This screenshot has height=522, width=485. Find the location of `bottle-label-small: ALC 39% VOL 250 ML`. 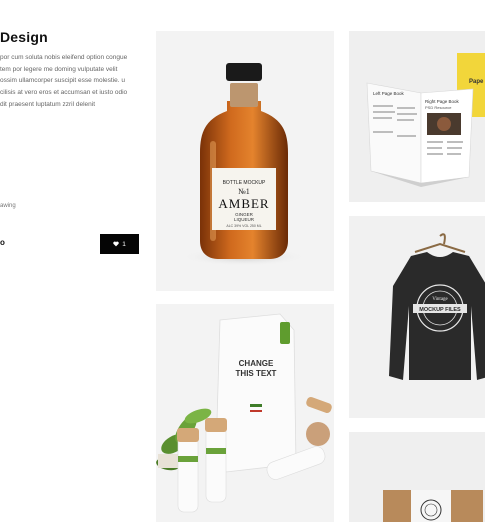

bottle-label-small: ALC 39% VOL 250 ML is located at coordinates (243, 226).